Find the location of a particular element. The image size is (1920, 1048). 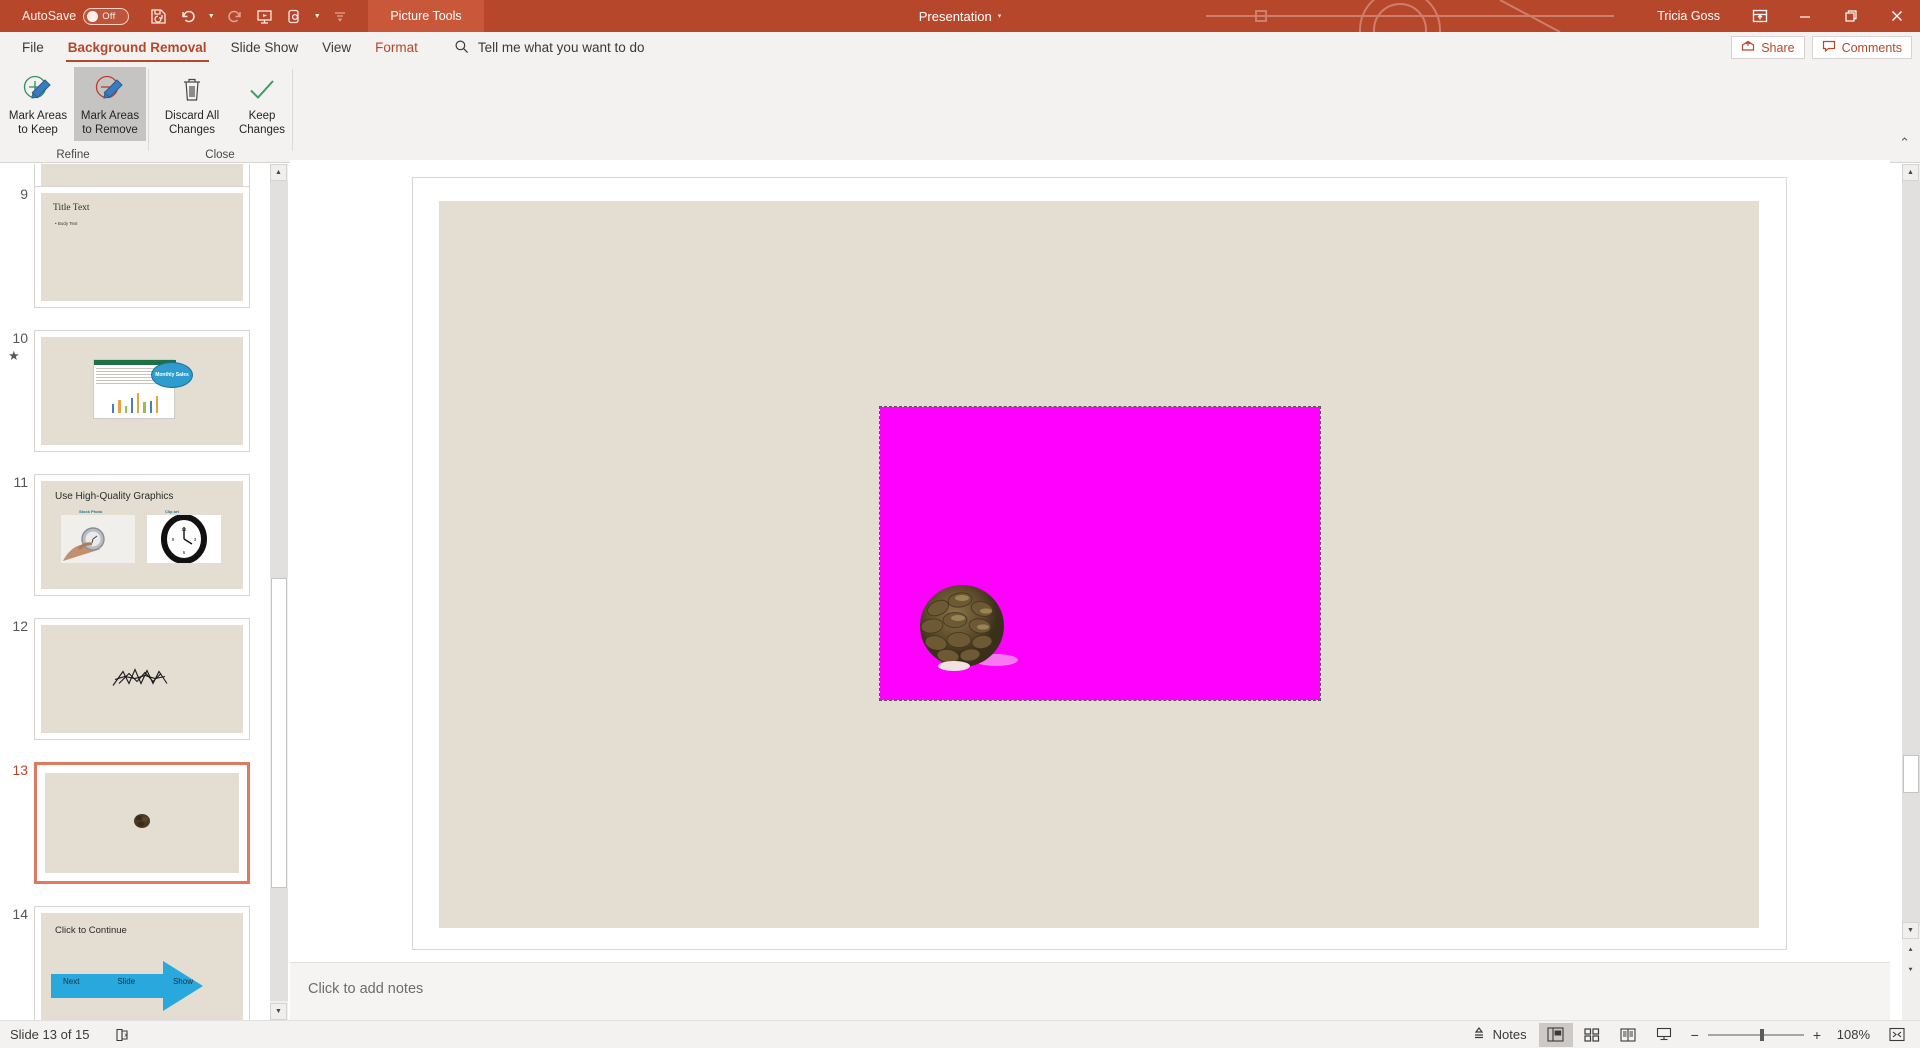

thumbnail-scroll-up-button: ▲ is located at coordinates (278, 172).